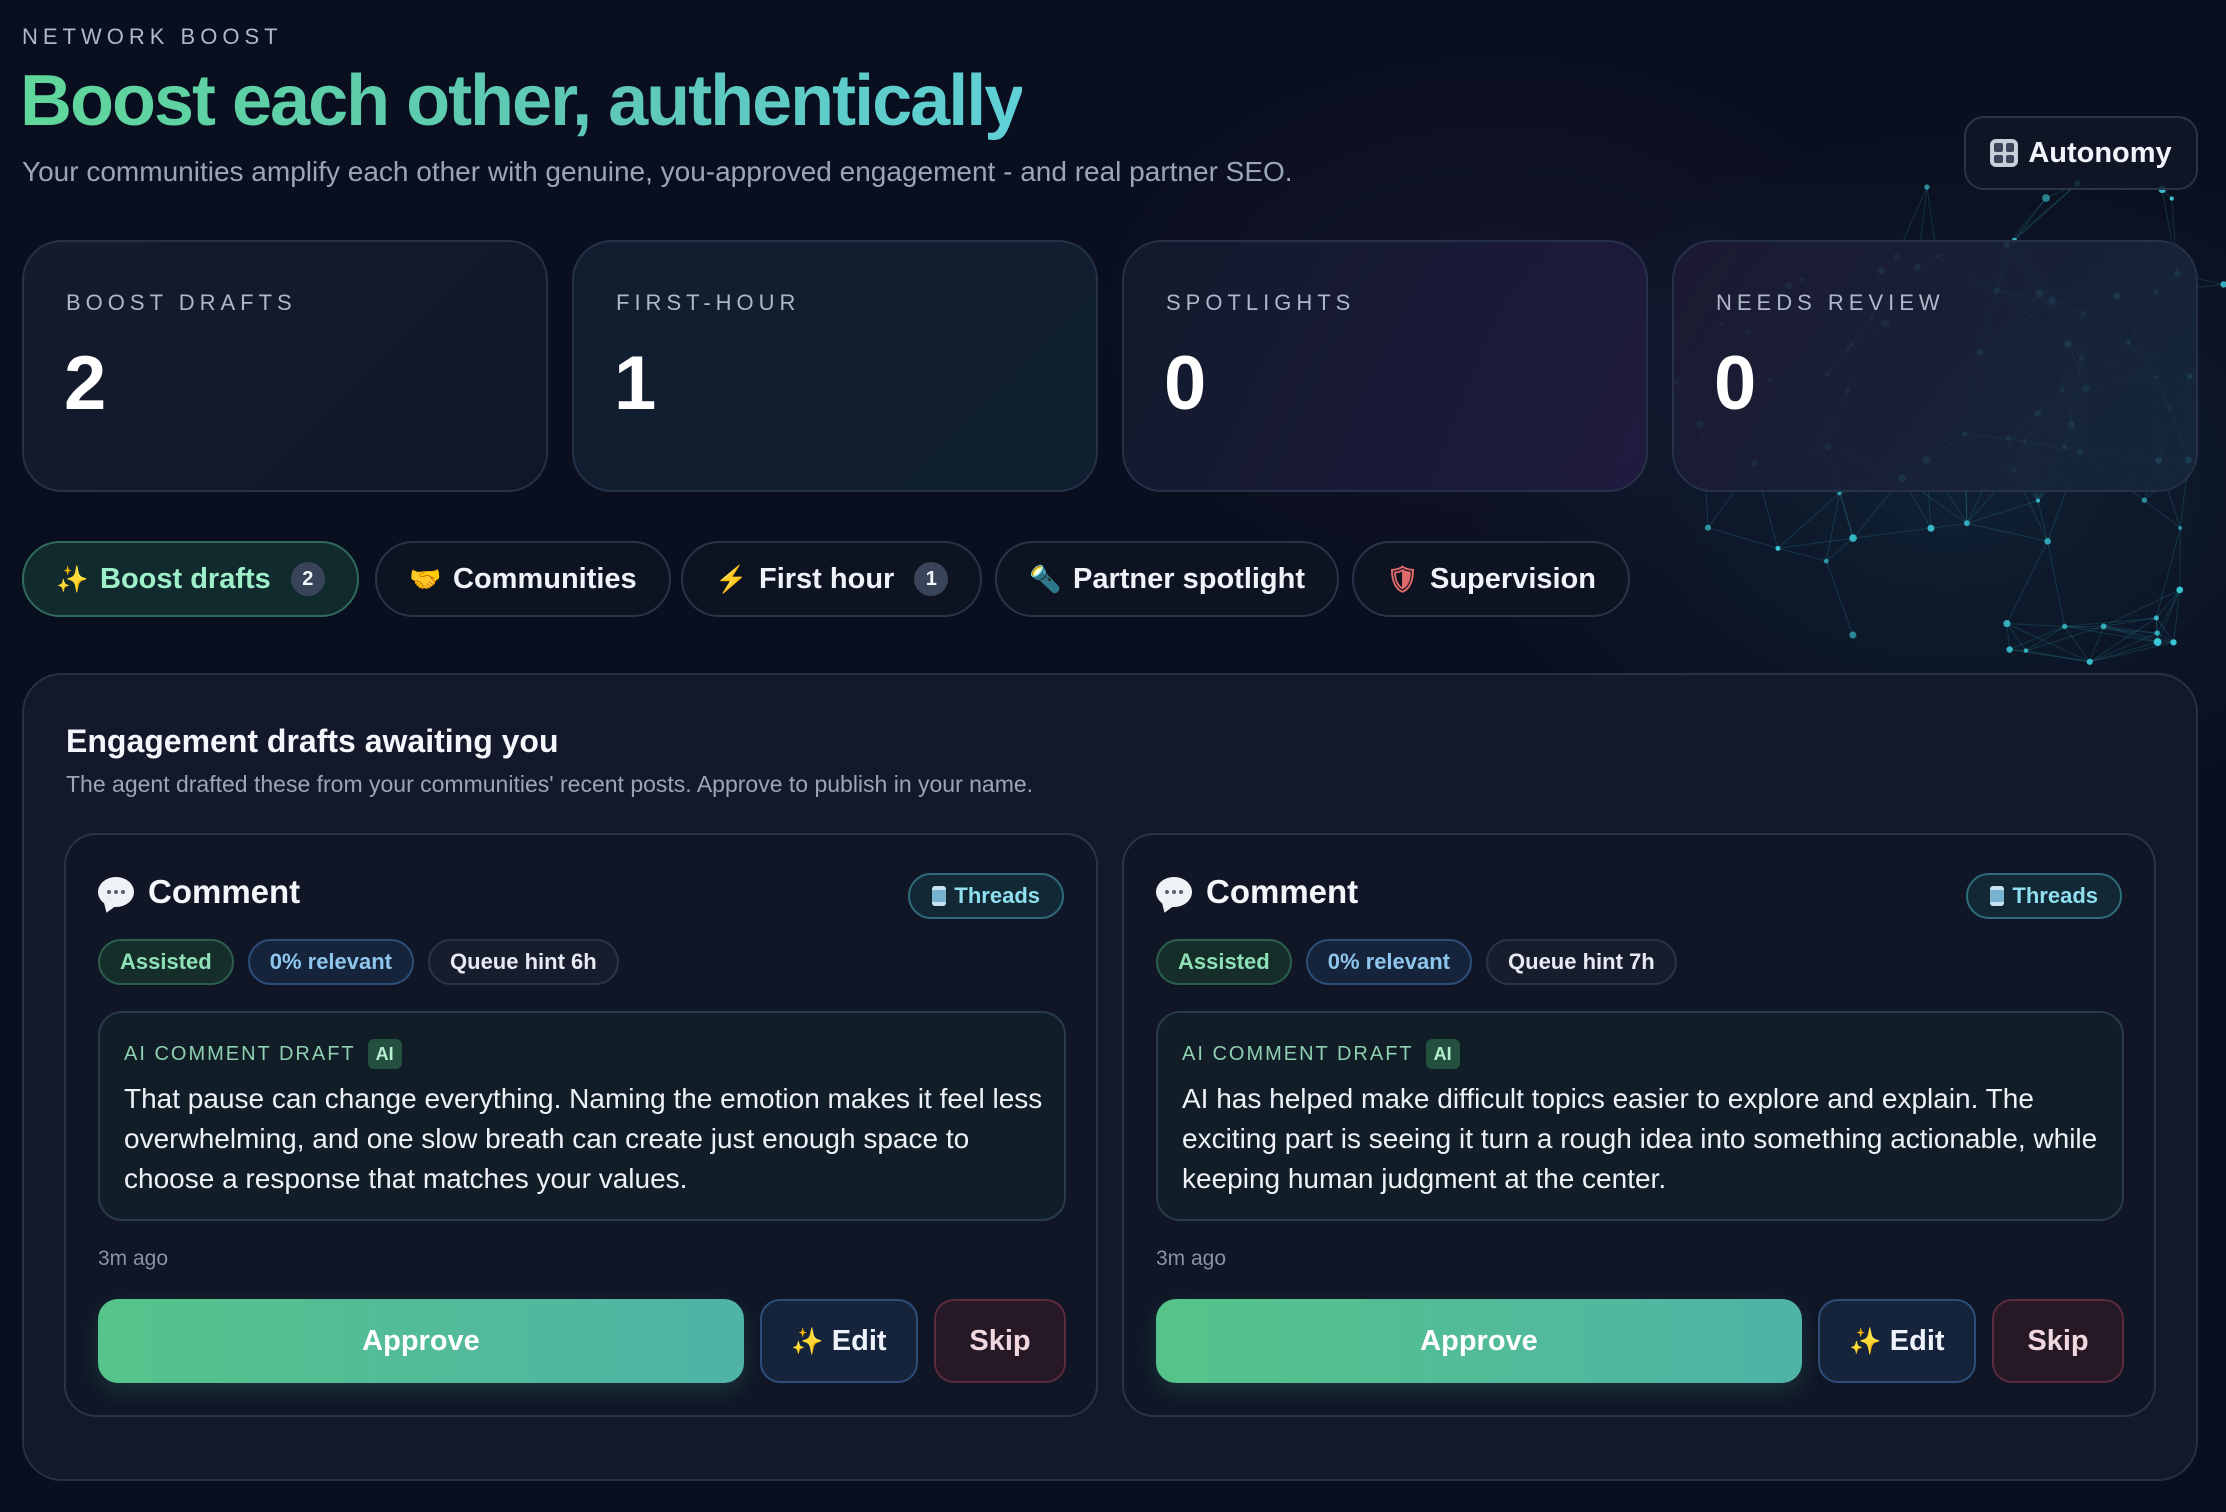 This screenshot has height=1512, width=2226. I want to click on tab-supervision: 🛡 Supervision, so click(1491, 579).